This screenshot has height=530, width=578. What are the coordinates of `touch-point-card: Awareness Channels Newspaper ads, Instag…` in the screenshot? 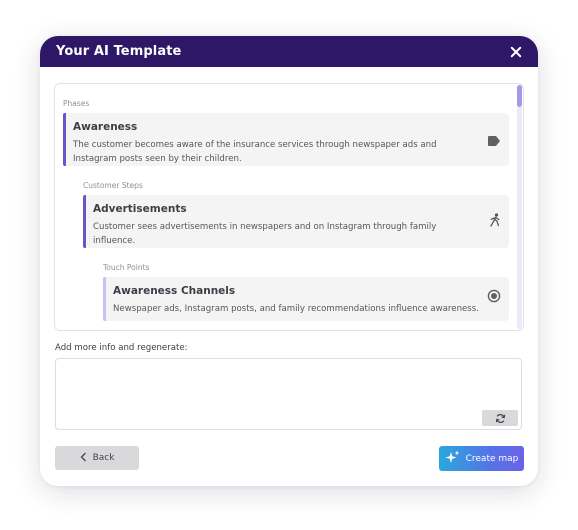 It's located at (306, 299).